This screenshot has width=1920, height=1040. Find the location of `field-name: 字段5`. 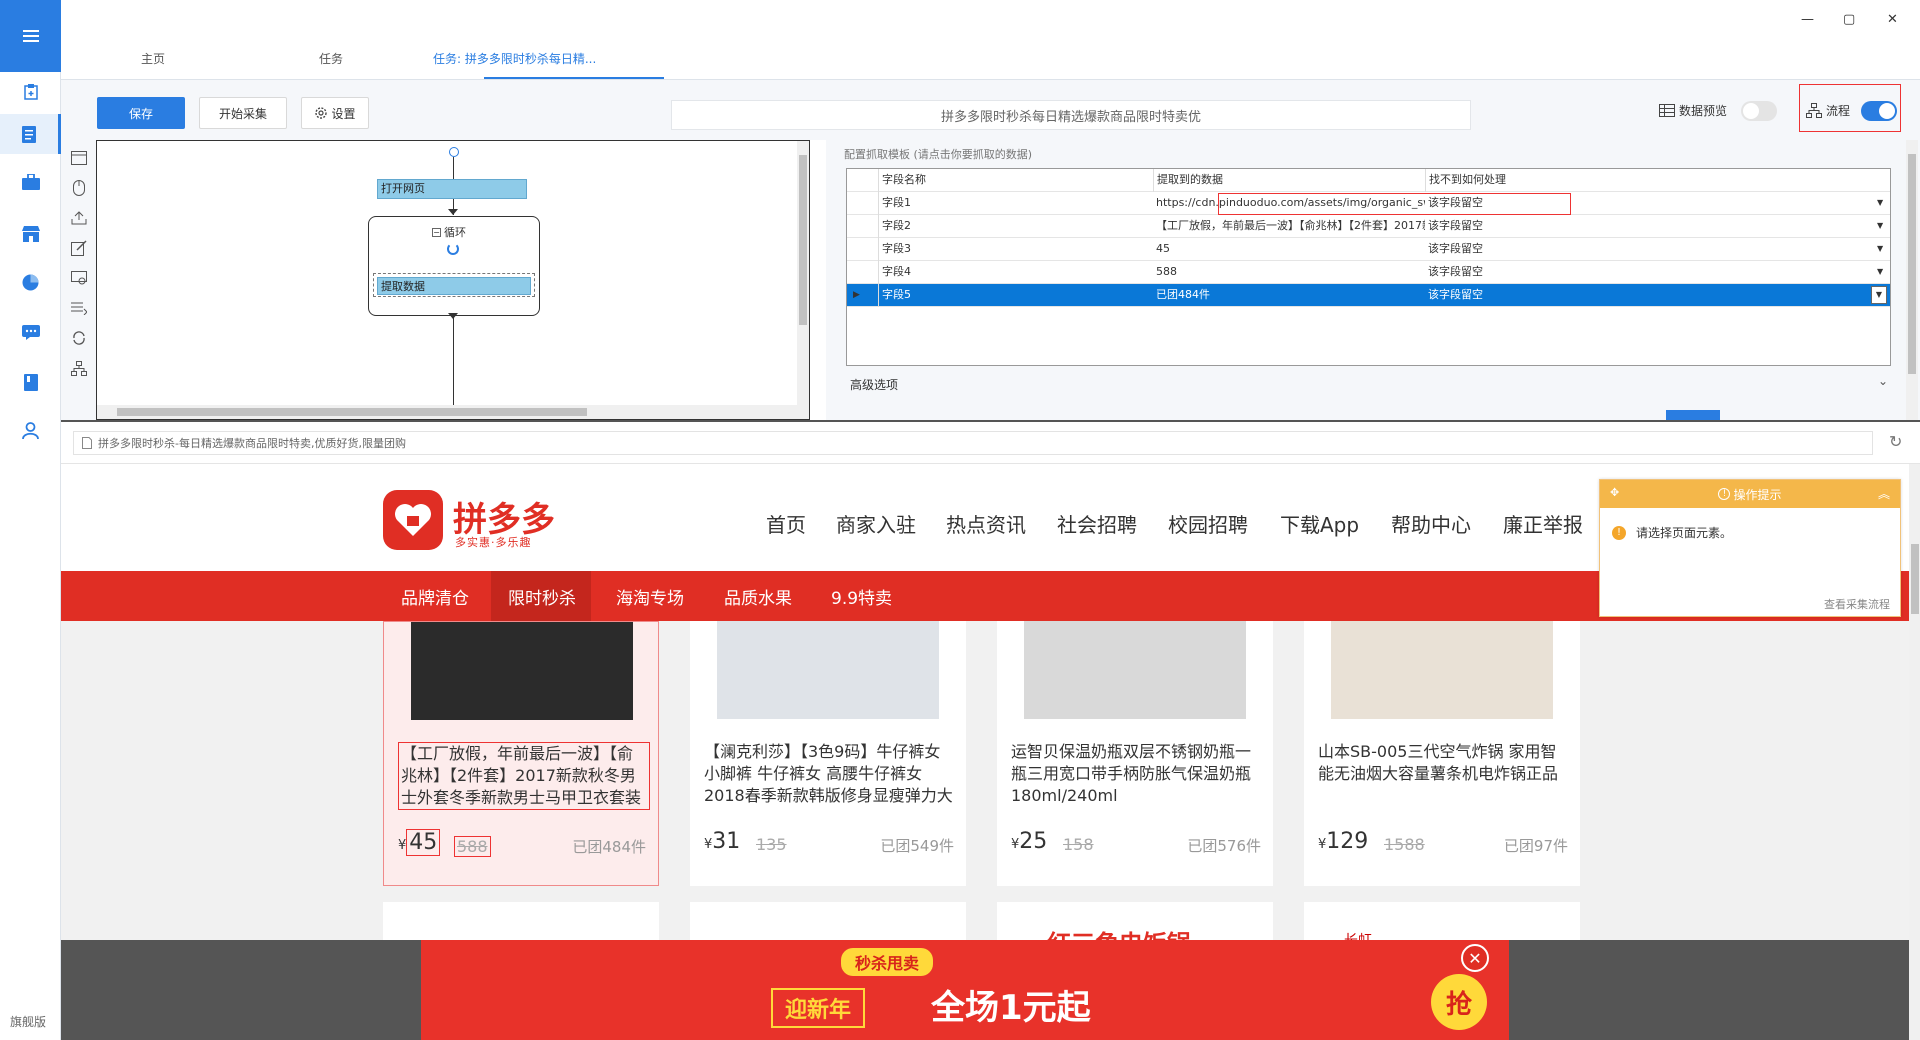

field-name: 字段5 is located at coordinates (1016, 295).